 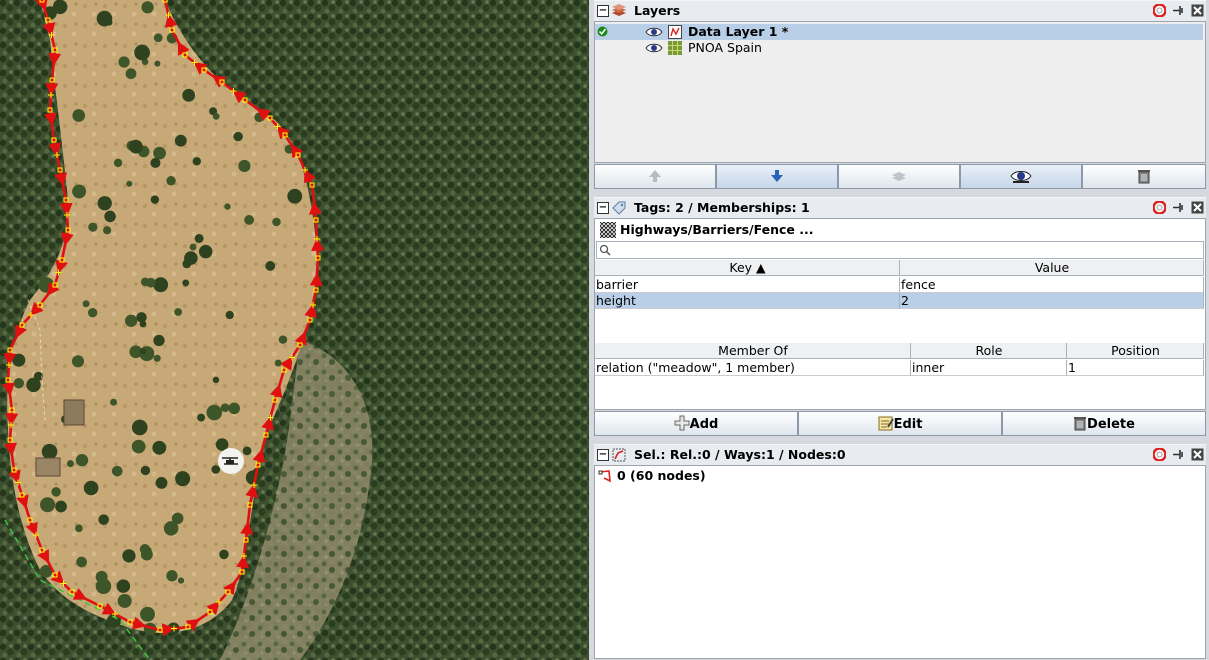 What do you see at coordinates (619, 455) in the screenshot?
I see `selection-list-icon` at bounding box center [619, 455].